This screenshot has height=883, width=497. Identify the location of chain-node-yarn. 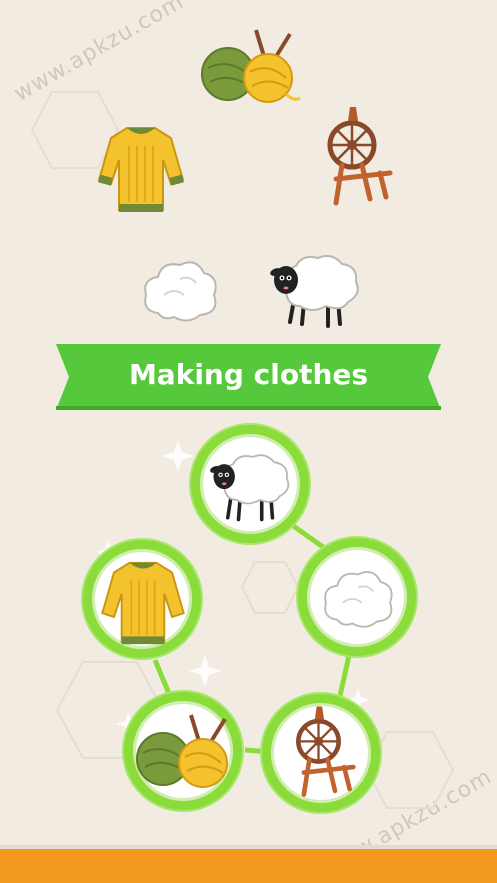
(183, 751).